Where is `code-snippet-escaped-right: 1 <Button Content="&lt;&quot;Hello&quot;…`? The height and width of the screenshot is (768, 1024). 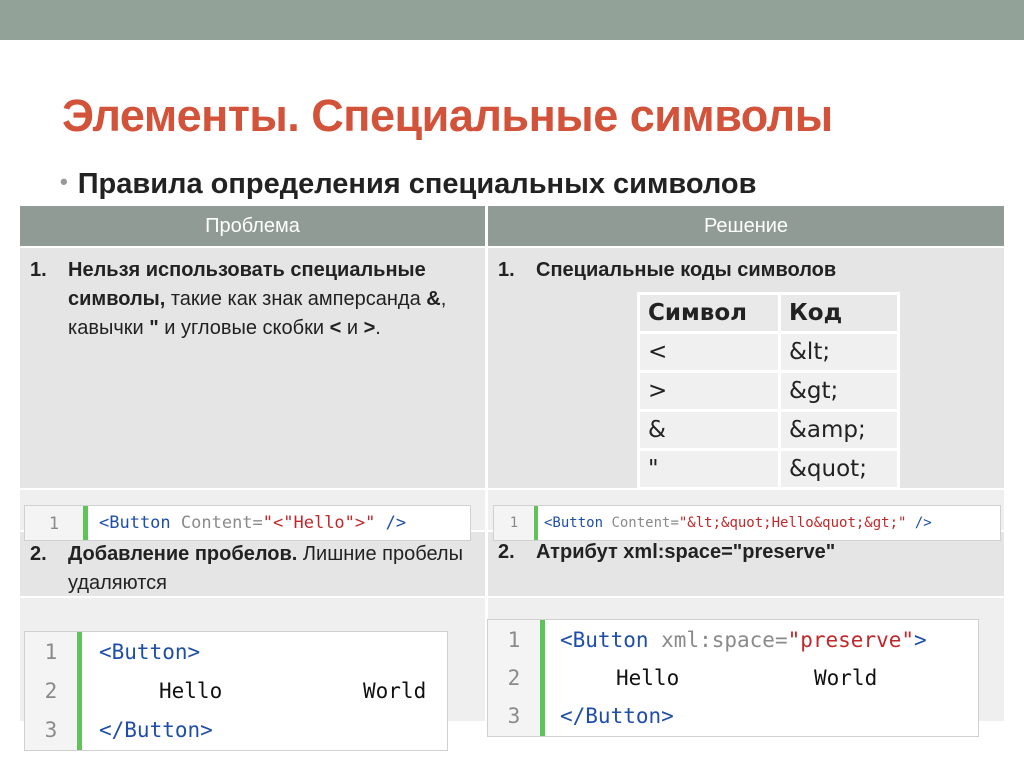 code-snippet-escaped-right: 1 <Button Content="&lt;&quot;Hello&quot;… is located at coordinates (747, 523).